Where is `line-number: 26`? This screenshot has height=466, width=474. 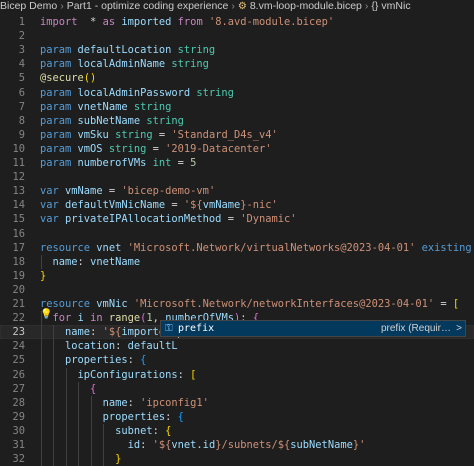 line-number: 26 is located at coordinates (12, 375).